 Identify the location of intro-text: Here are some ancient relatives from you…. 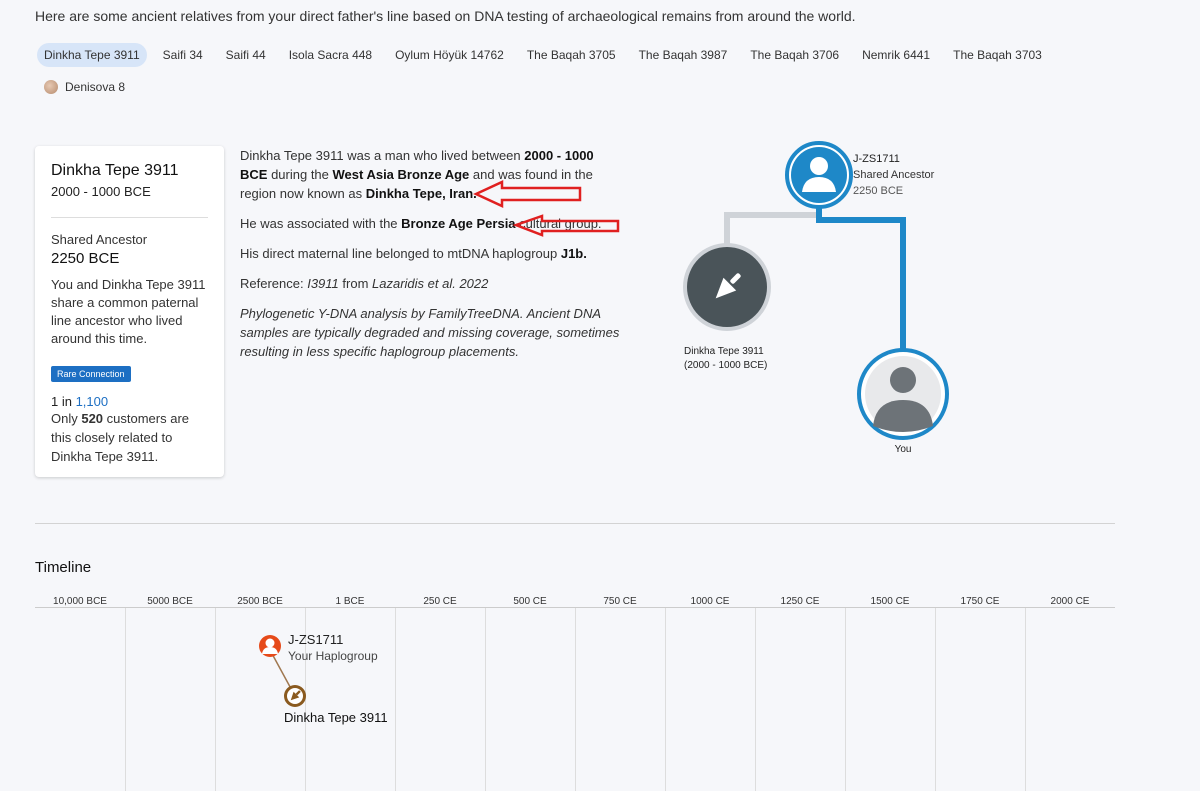
(445, 16).